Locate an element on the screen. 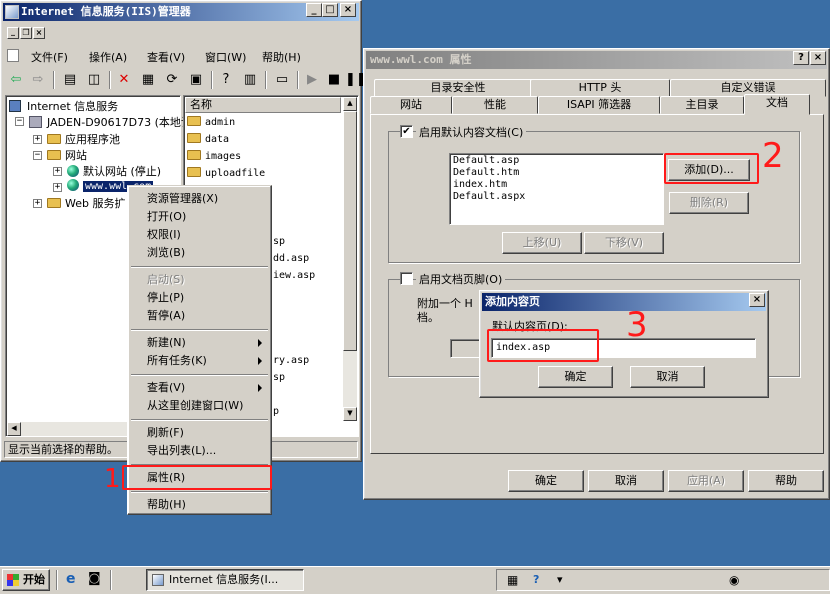 The image size is (830, 594). menu-file: 文件(F) is located at coordinates (49, 57).